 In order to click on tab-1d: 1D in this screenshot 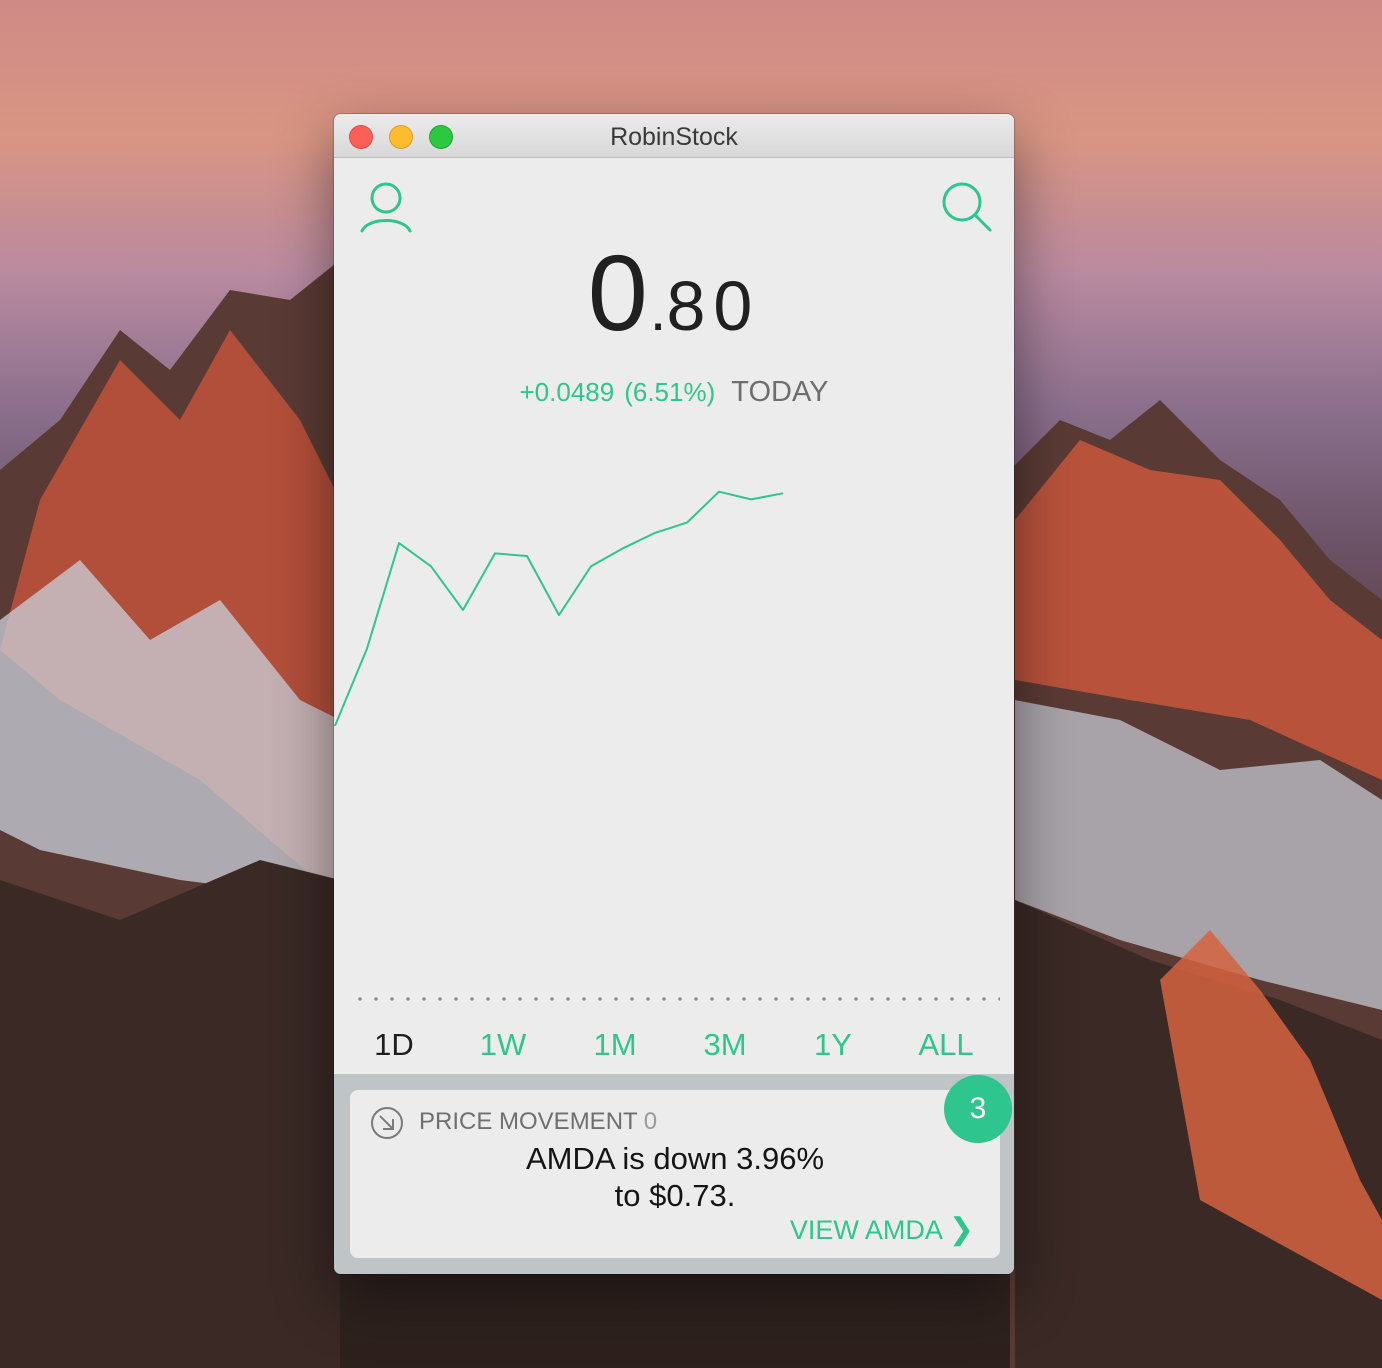, I will do `click(394, 1045)`.